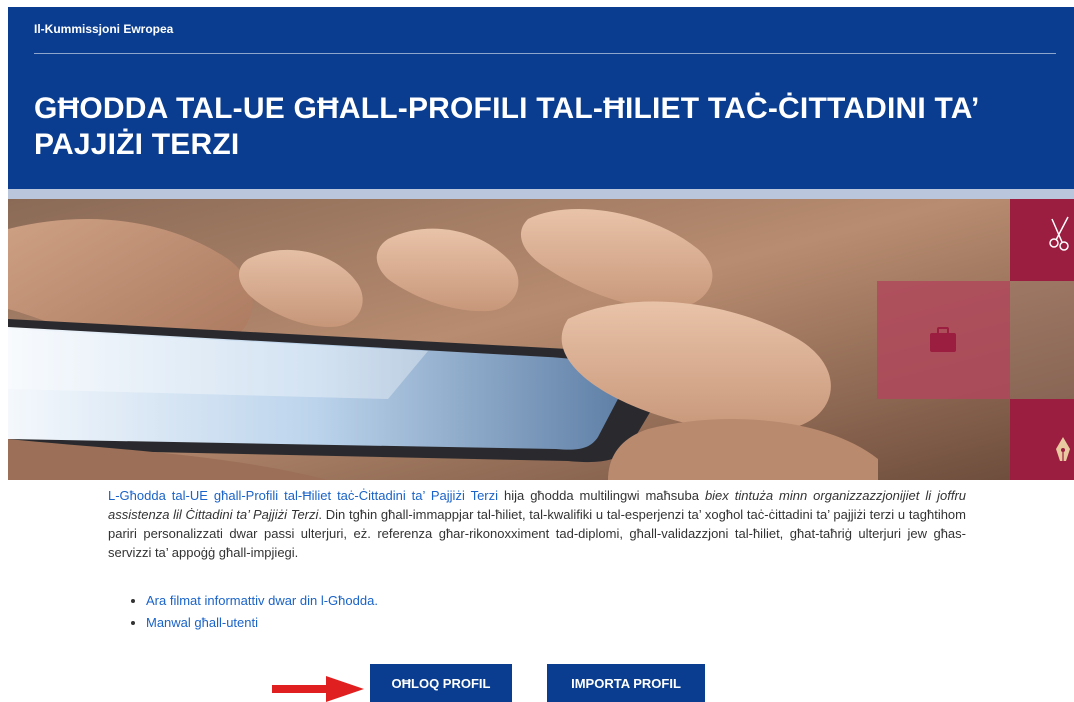 The height and width of the screenshot is (702, 1074). What do you see at coordinates (1063, 450) in the screenshot?
I see `pen-nib-icon` at bounding box center [1063, 450].